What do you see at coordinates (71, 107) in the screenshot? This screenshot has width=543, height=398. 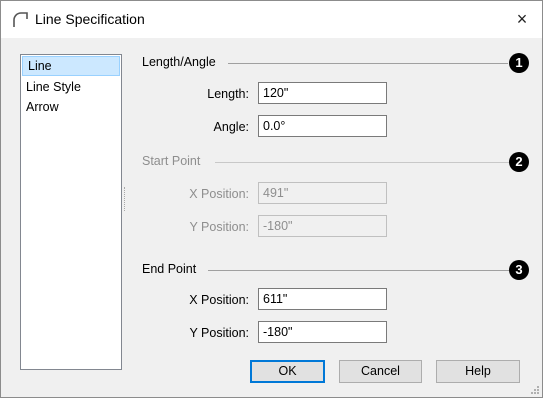 I see `sidebar-item-arrow: Arrow` at bounding box center [71, 107].